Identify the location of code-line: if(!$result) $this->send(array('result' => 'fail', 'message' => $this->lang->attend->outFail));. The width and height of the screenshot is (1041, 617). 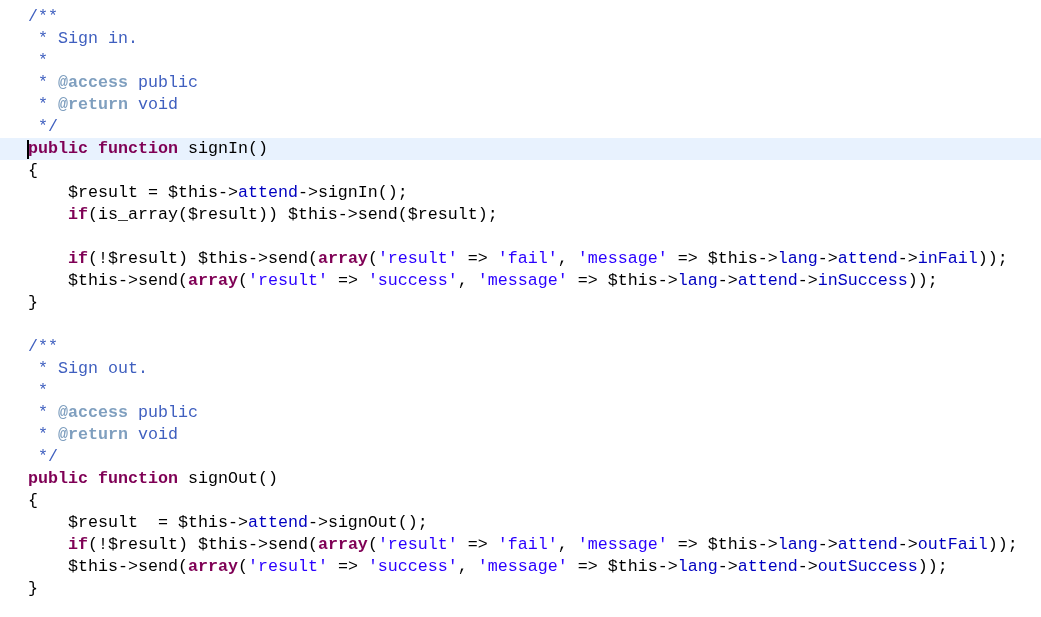
(542, 545).